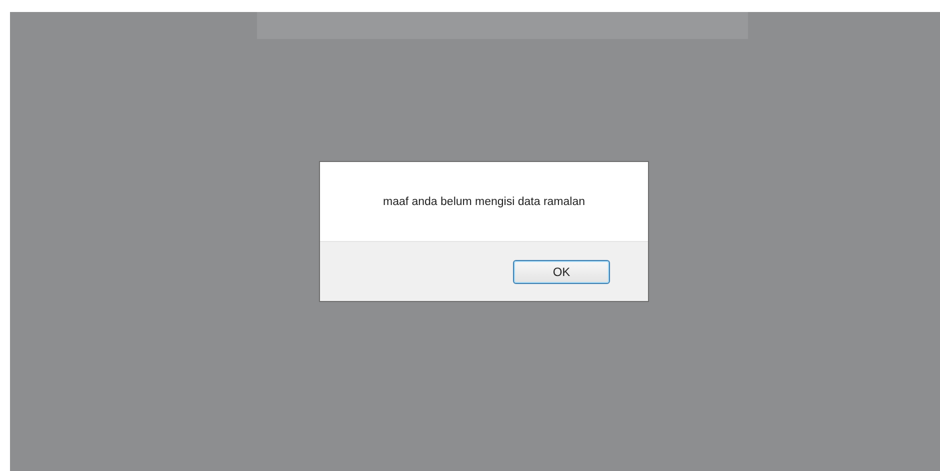 The image size is (940, 471). What do you see at coordinates (561, 272) in the screenshot?
I see `ok-button: OK` at bounding box center [561, 272].